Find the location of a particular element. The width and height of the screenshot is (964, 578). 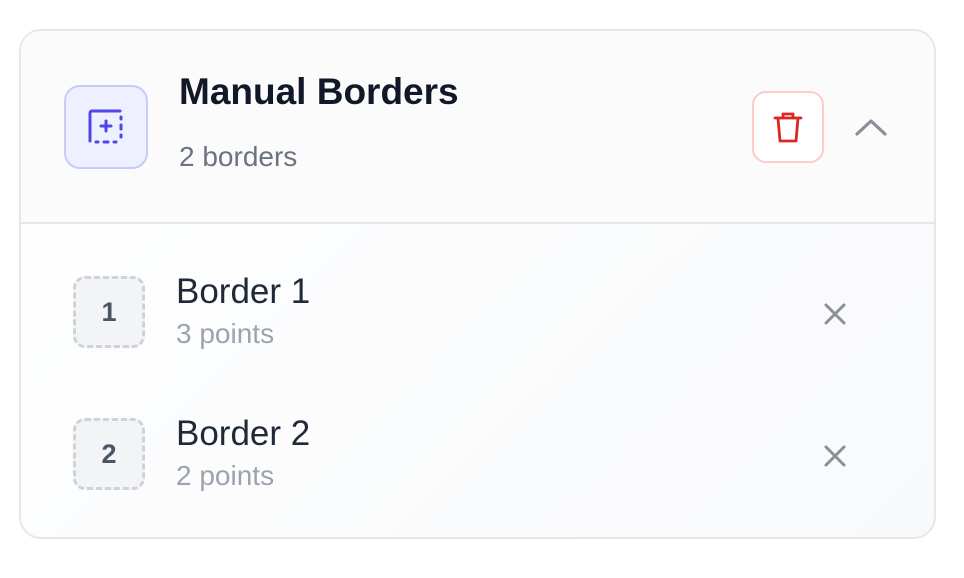

border-index-badge: 1 is located at coordinates (109, 312).